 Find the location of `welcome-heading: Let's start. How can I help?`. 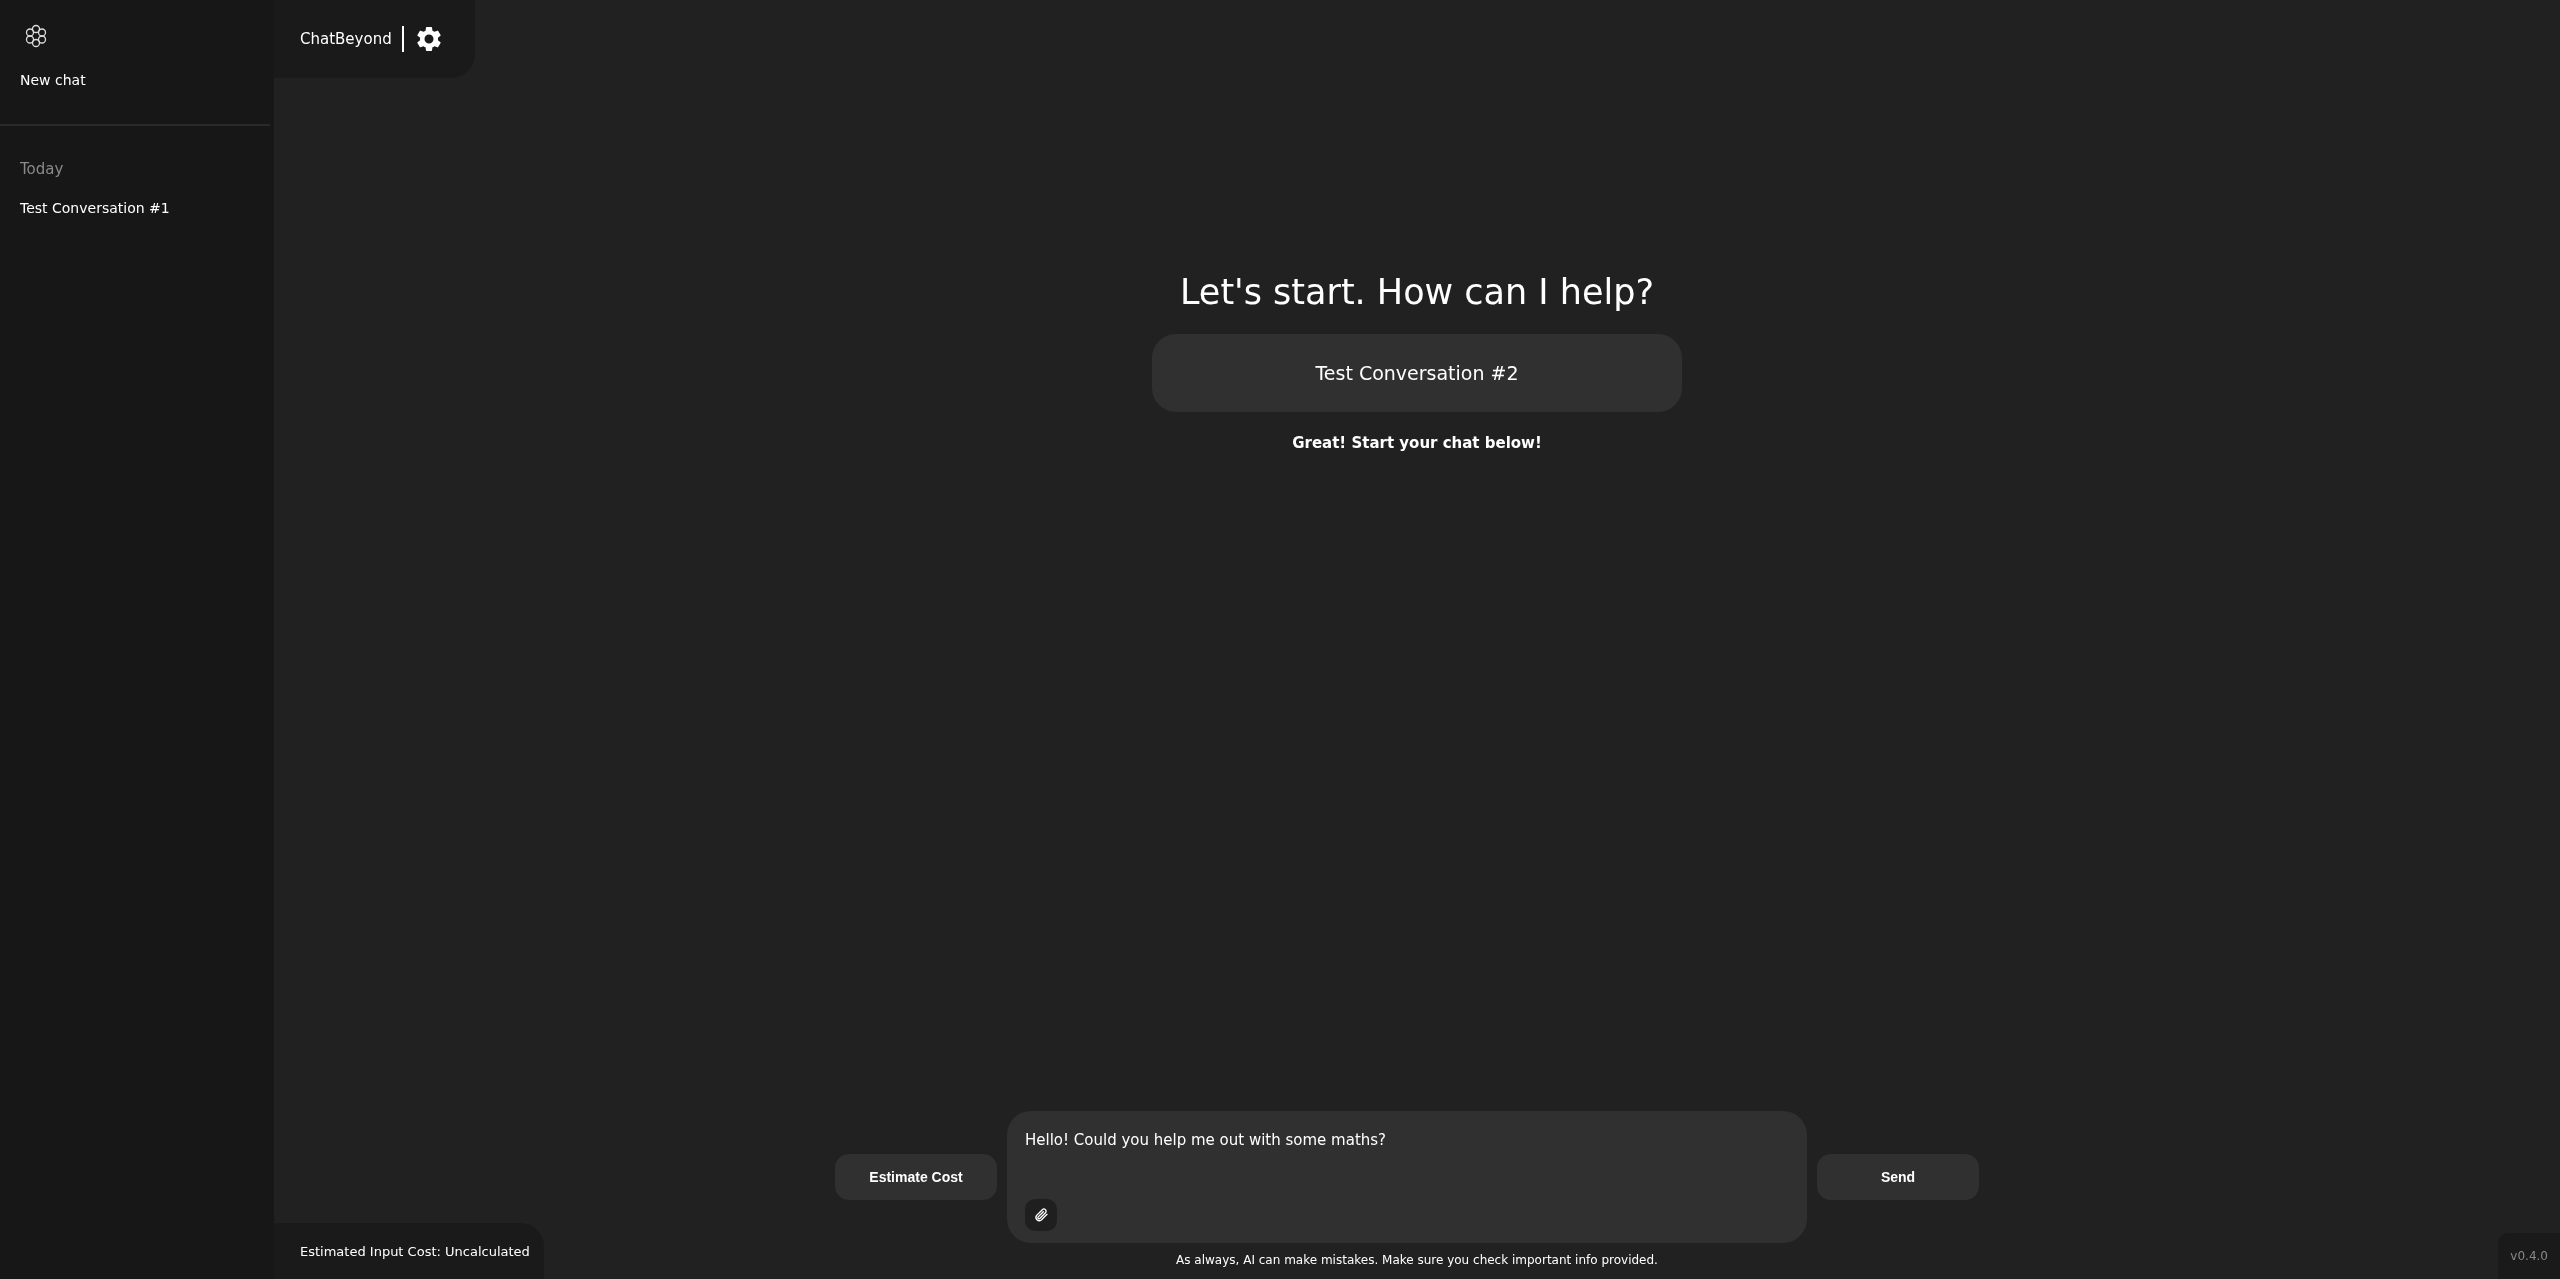

welcome-heading: Let's start. How can I help? is located at coordinates (1417, 292).